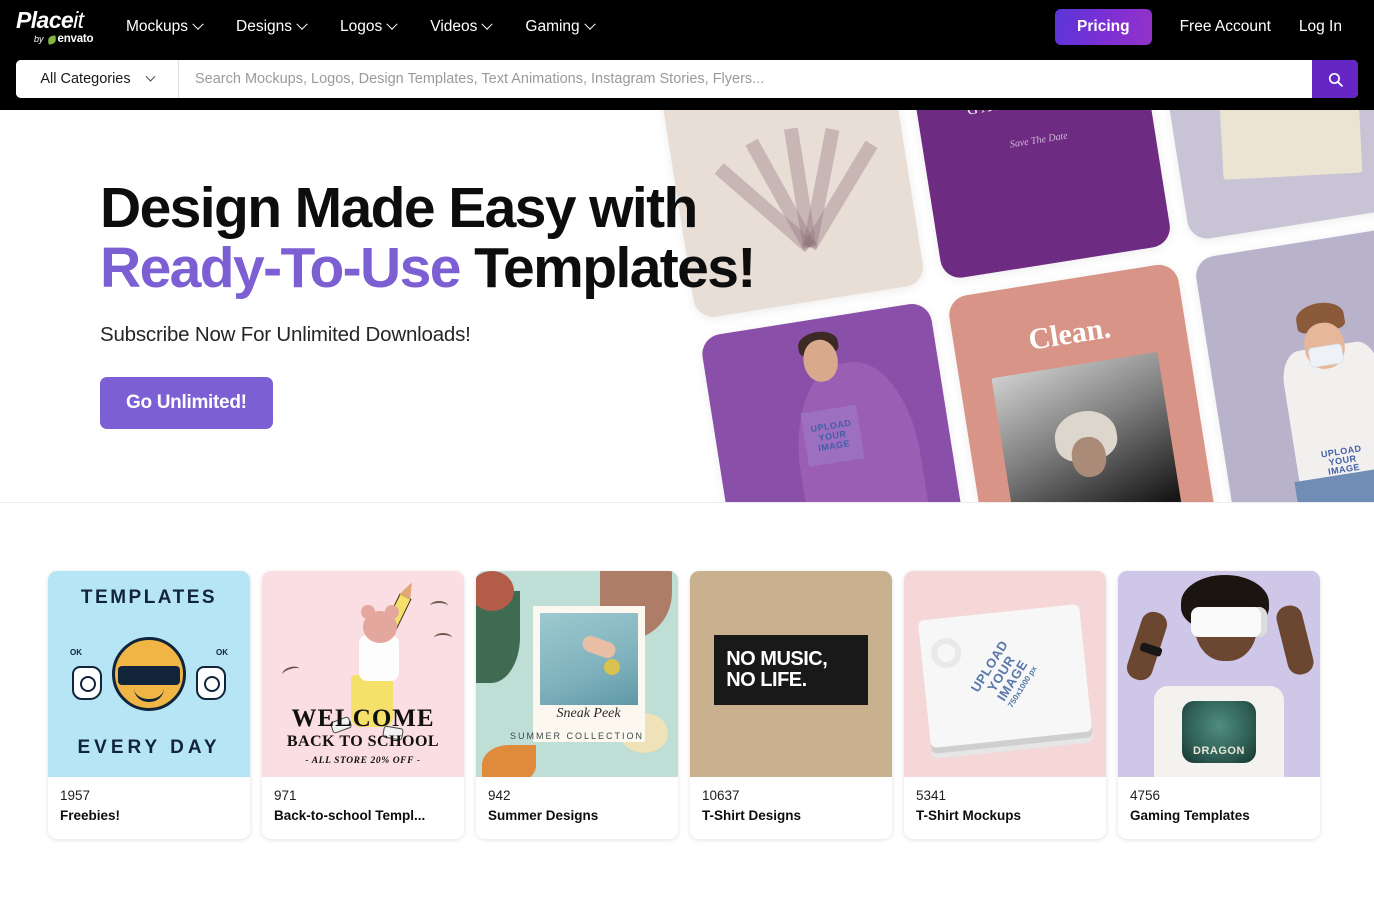  I want to click on card-meta-freebies: 1957 Freebies!, so click(149, 808).